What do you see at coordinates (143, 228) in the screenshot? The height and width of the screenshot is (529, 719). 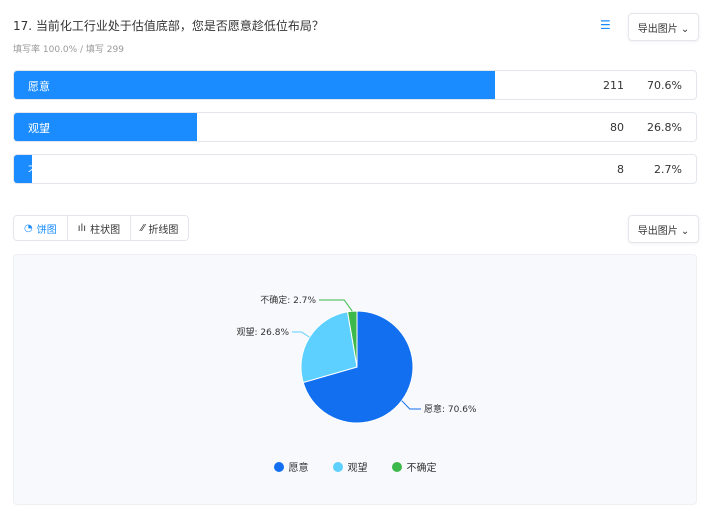 I see `line-icon: ⁄⁄` at bounding box center [143, 228].